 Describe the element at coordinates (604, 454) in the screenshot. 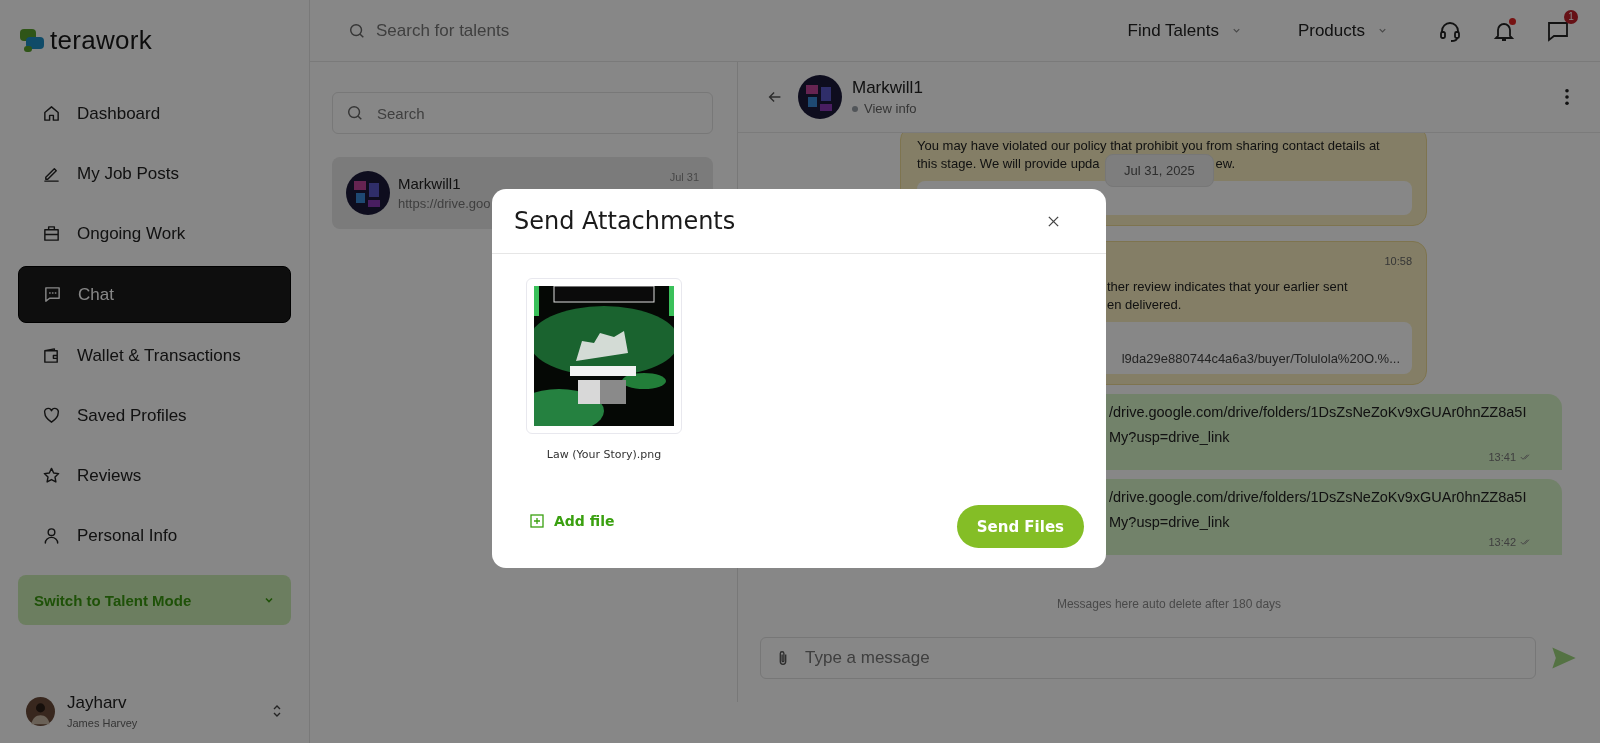

I see `file-name: Law (Your Story).png` at that location.